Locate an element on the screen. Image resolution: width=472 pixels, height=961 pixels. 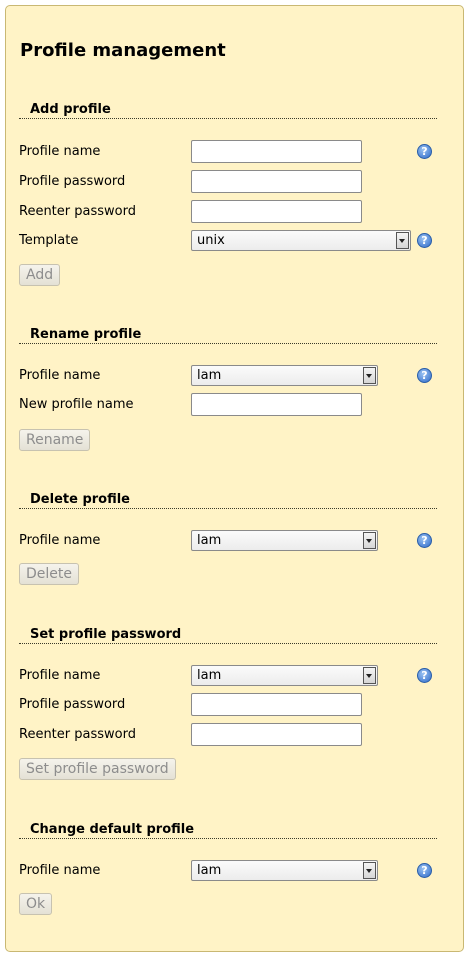
section-title: Set profile password is located at coordinates (106, 634).